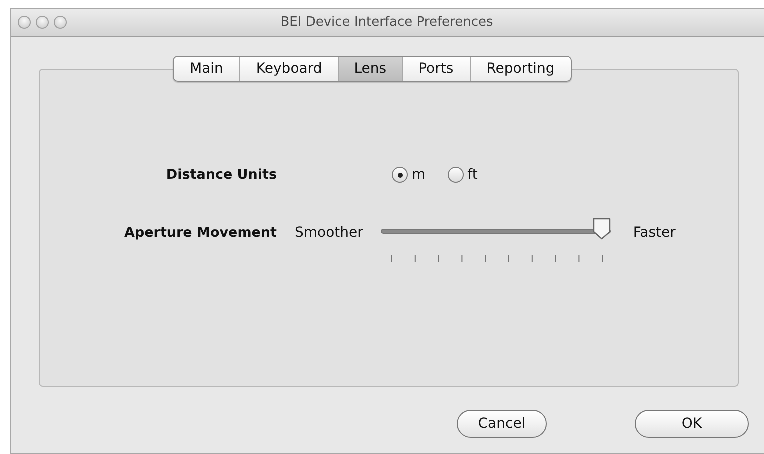 Image resolution: width=764 pixels, height=454 pixels. I want to click on tab: Lens, so click(370, 69).